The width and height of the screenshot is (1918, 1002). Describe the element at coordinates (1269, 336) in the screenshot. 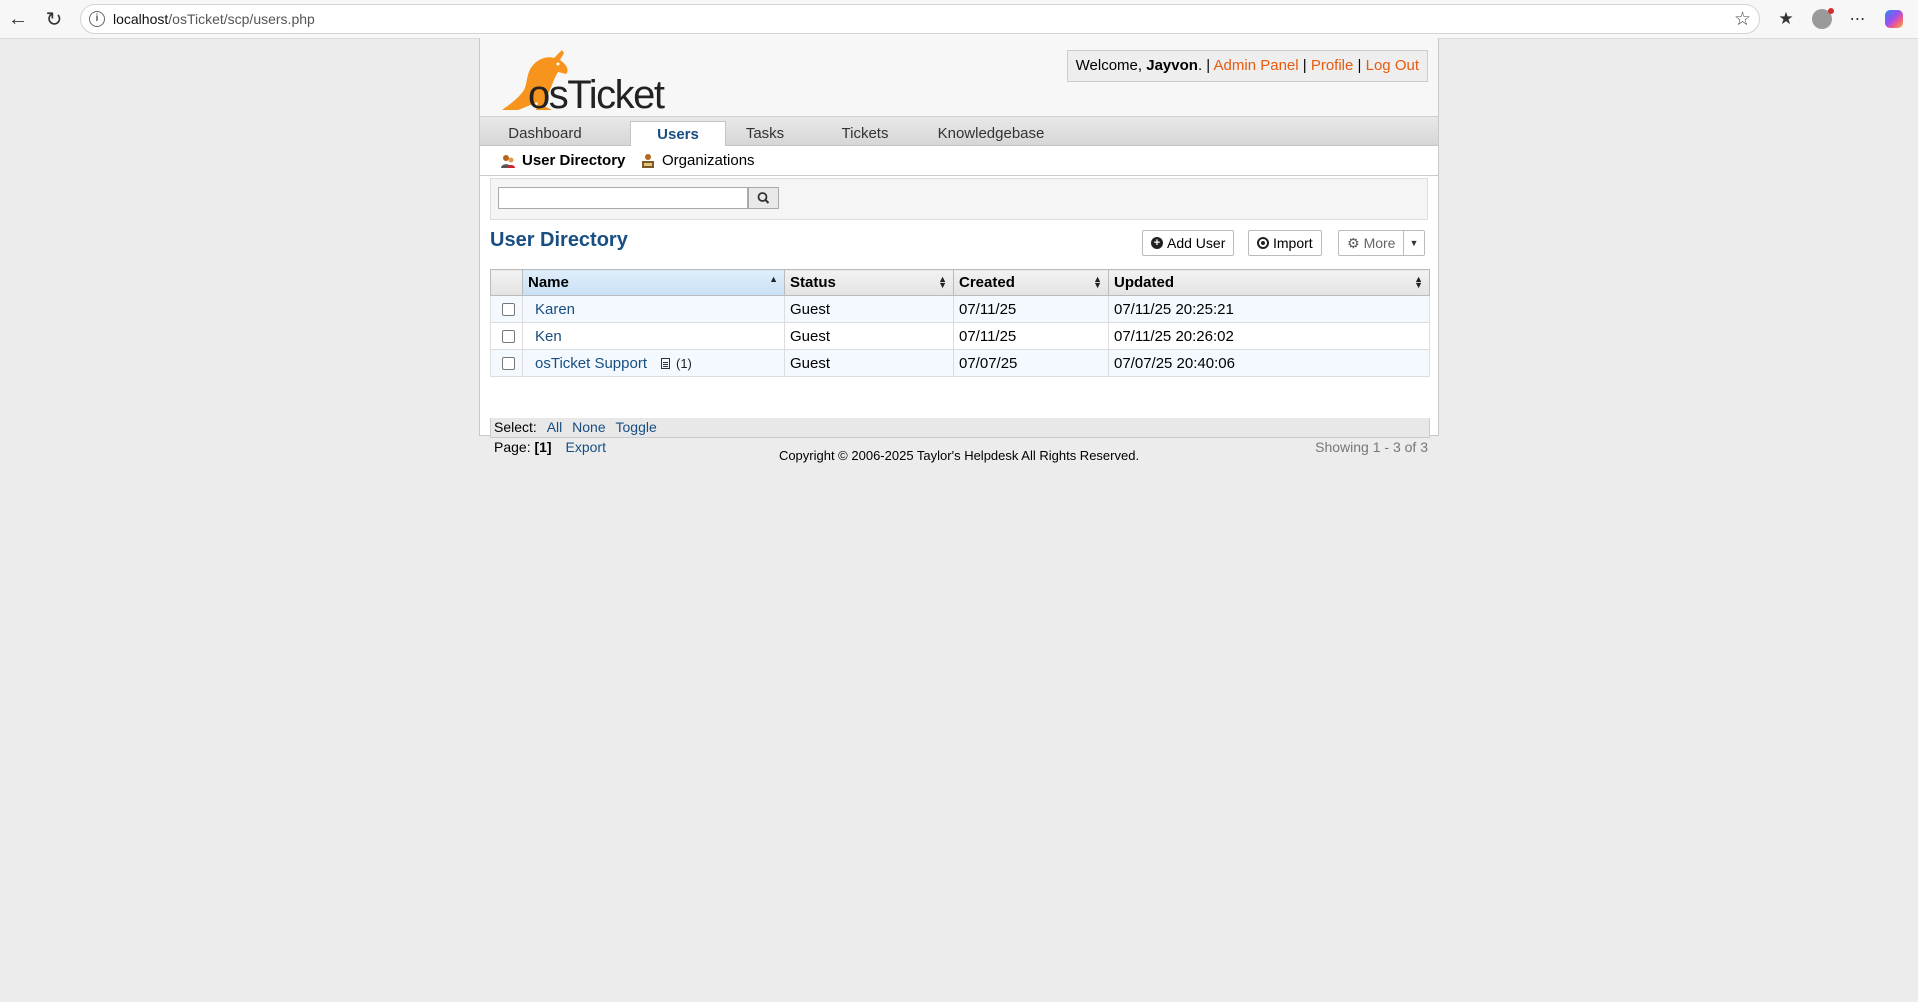

I see `updated-cell: 07/11/25 20:26:02` at that location.